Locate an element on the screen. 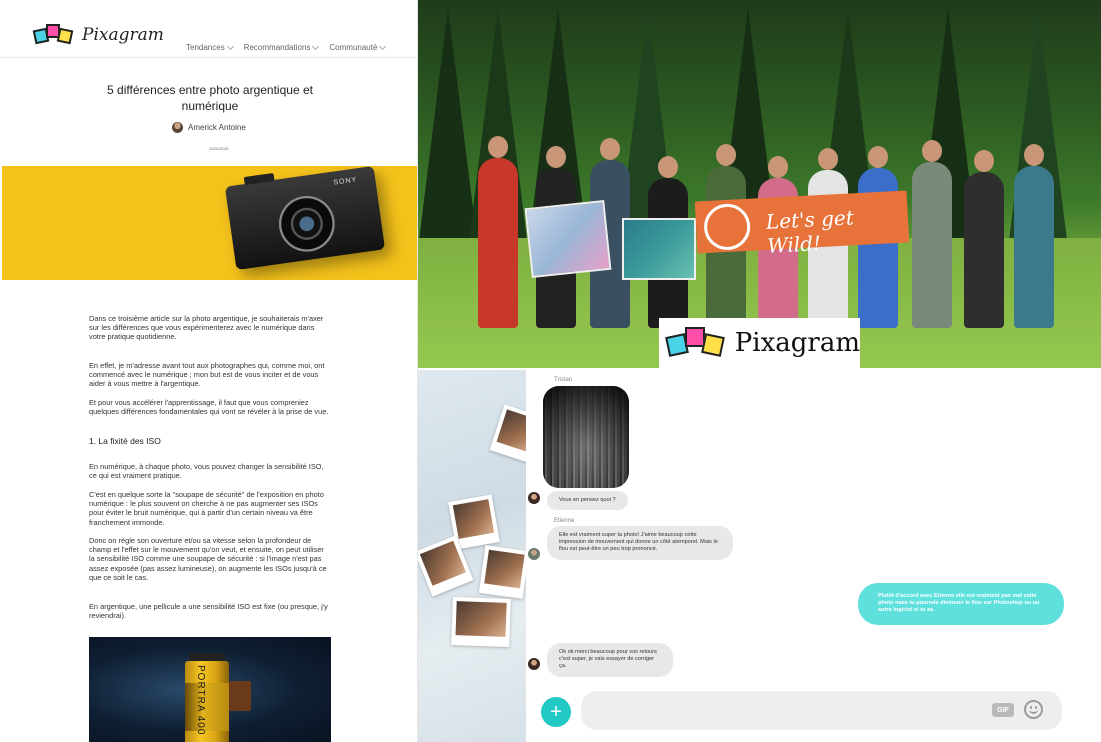 This screenshot has height=742, width=1101. article-author: Americk Antoine is located at coordinates (209, 127).